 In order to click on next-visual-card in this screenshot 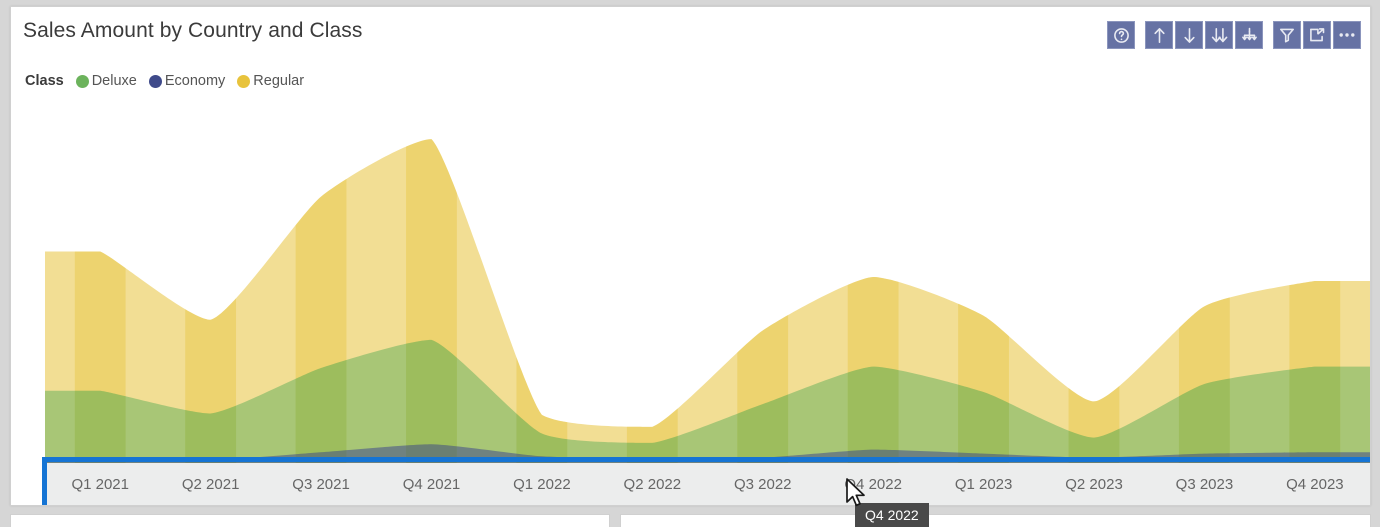, I will do `click(310, 520)`.